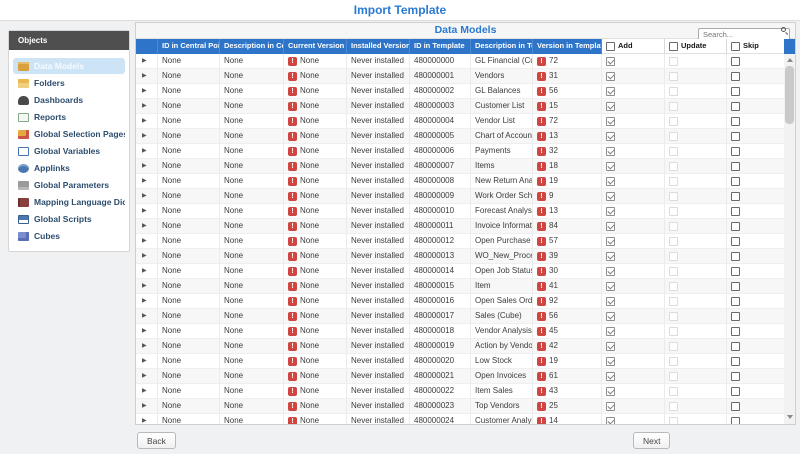 Image resolution: width=800 pixels, height=454 pixels. Describe the element at coordinates (789, 59) in the screenshot. I see `scroll-up-button` at that location.